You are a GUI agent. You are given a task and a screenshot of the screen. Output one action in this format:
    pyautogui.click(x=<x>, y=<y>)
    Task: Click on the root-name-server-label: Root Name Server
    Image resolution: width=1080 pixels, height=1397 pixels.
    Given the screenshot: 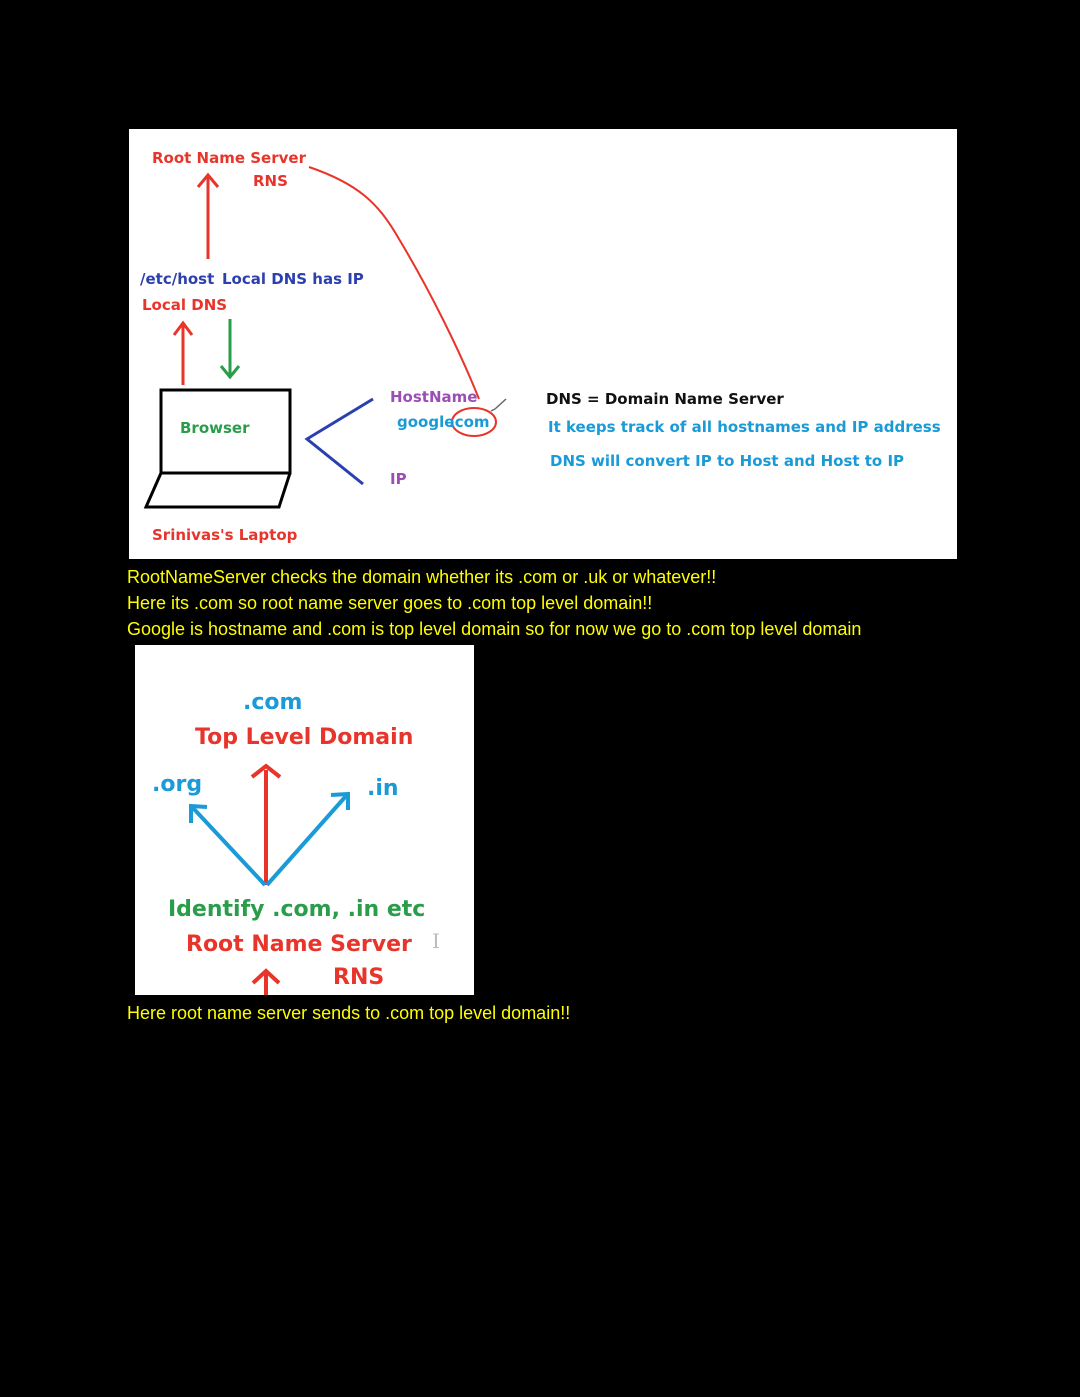 What is the action you would take?
    pyautogui.click(x=229, y=158)
    